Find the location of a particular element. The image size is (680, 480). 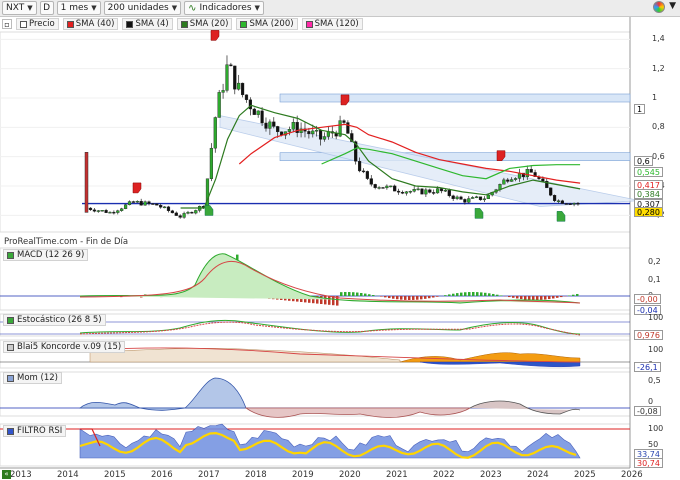

rsi-legend: FILTRO RSI is located at coordinates (35, 431).